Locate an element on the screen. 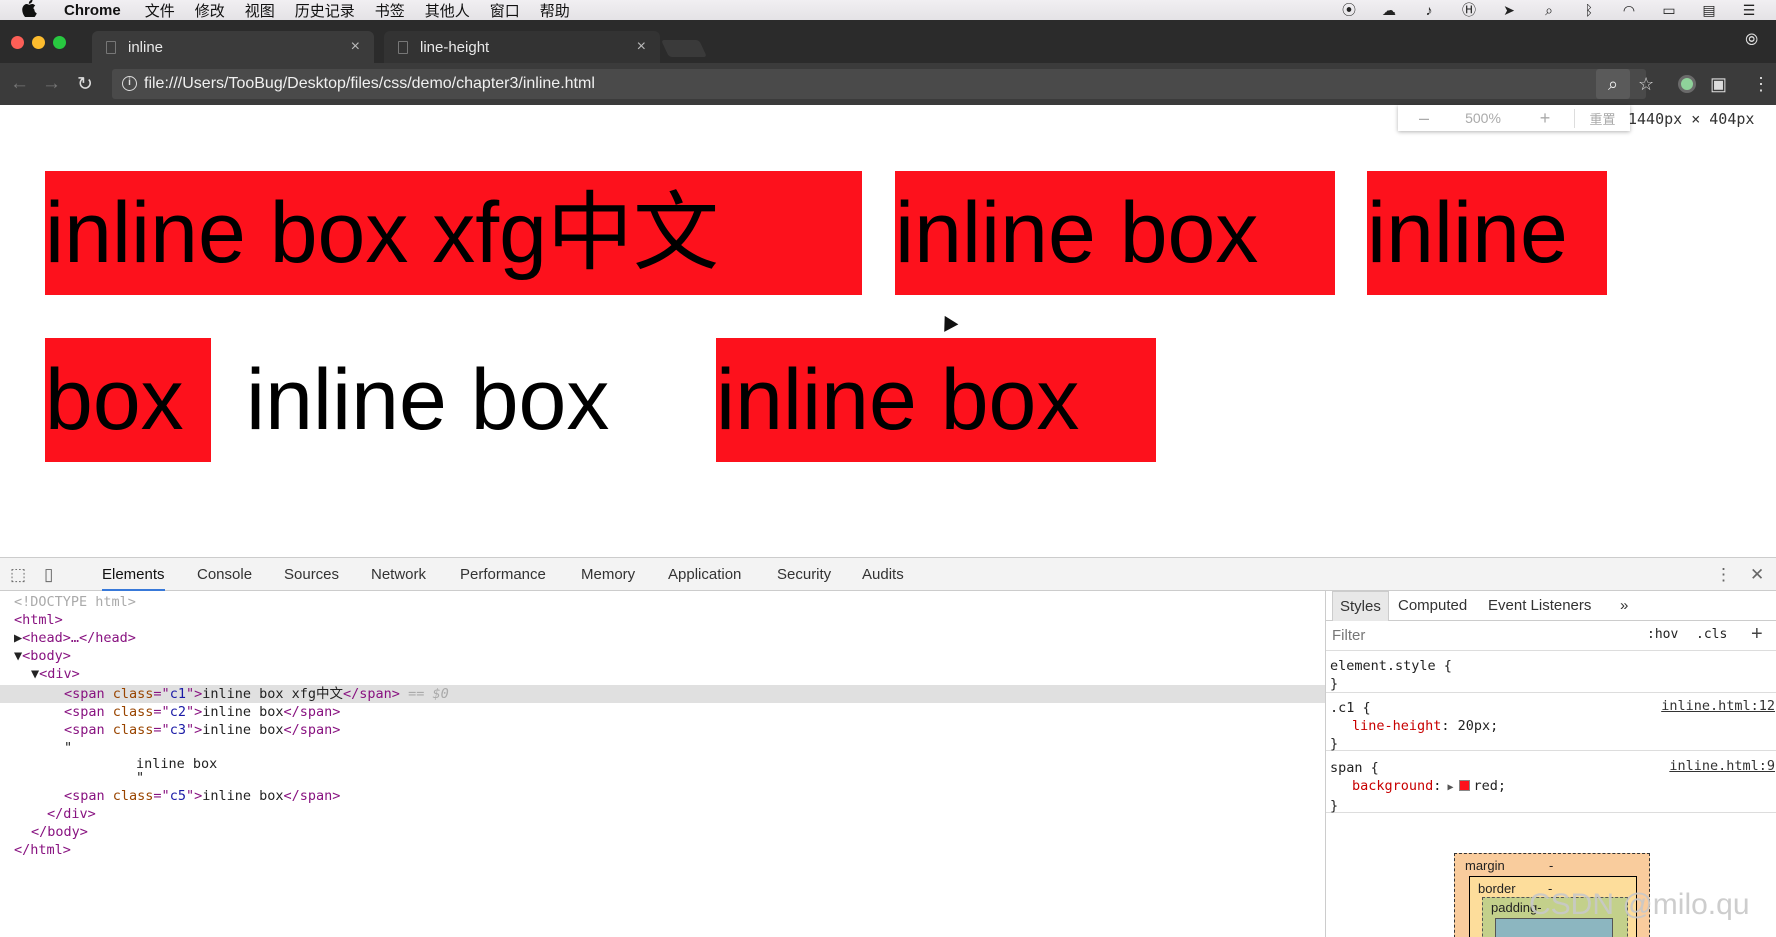 The height and width of the screenshot is (937, 1776). zoom-magnifier-icon: ⌕ is located at coordinates (1613, 84).